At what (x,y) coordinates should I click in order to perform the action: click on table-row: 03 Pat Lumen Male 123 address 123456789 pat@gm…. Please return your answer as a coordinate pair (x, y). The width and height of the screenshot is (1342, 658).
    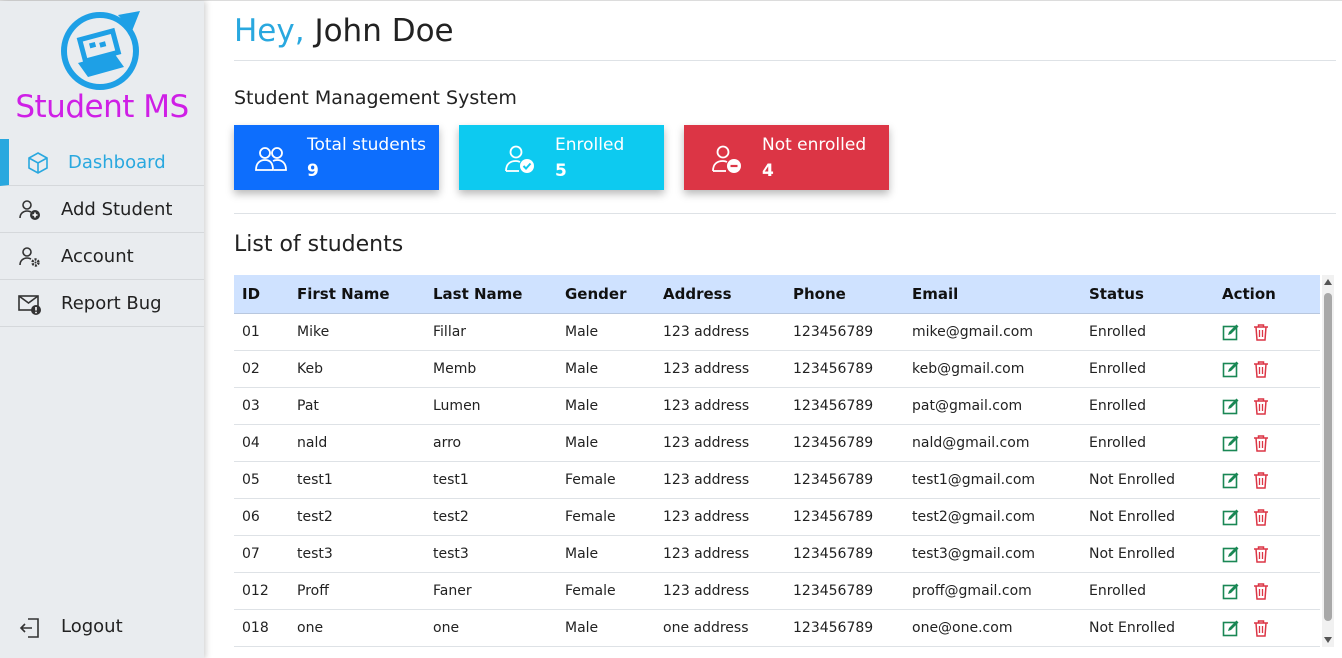
    Looking at the image, I should click on (777, 406).